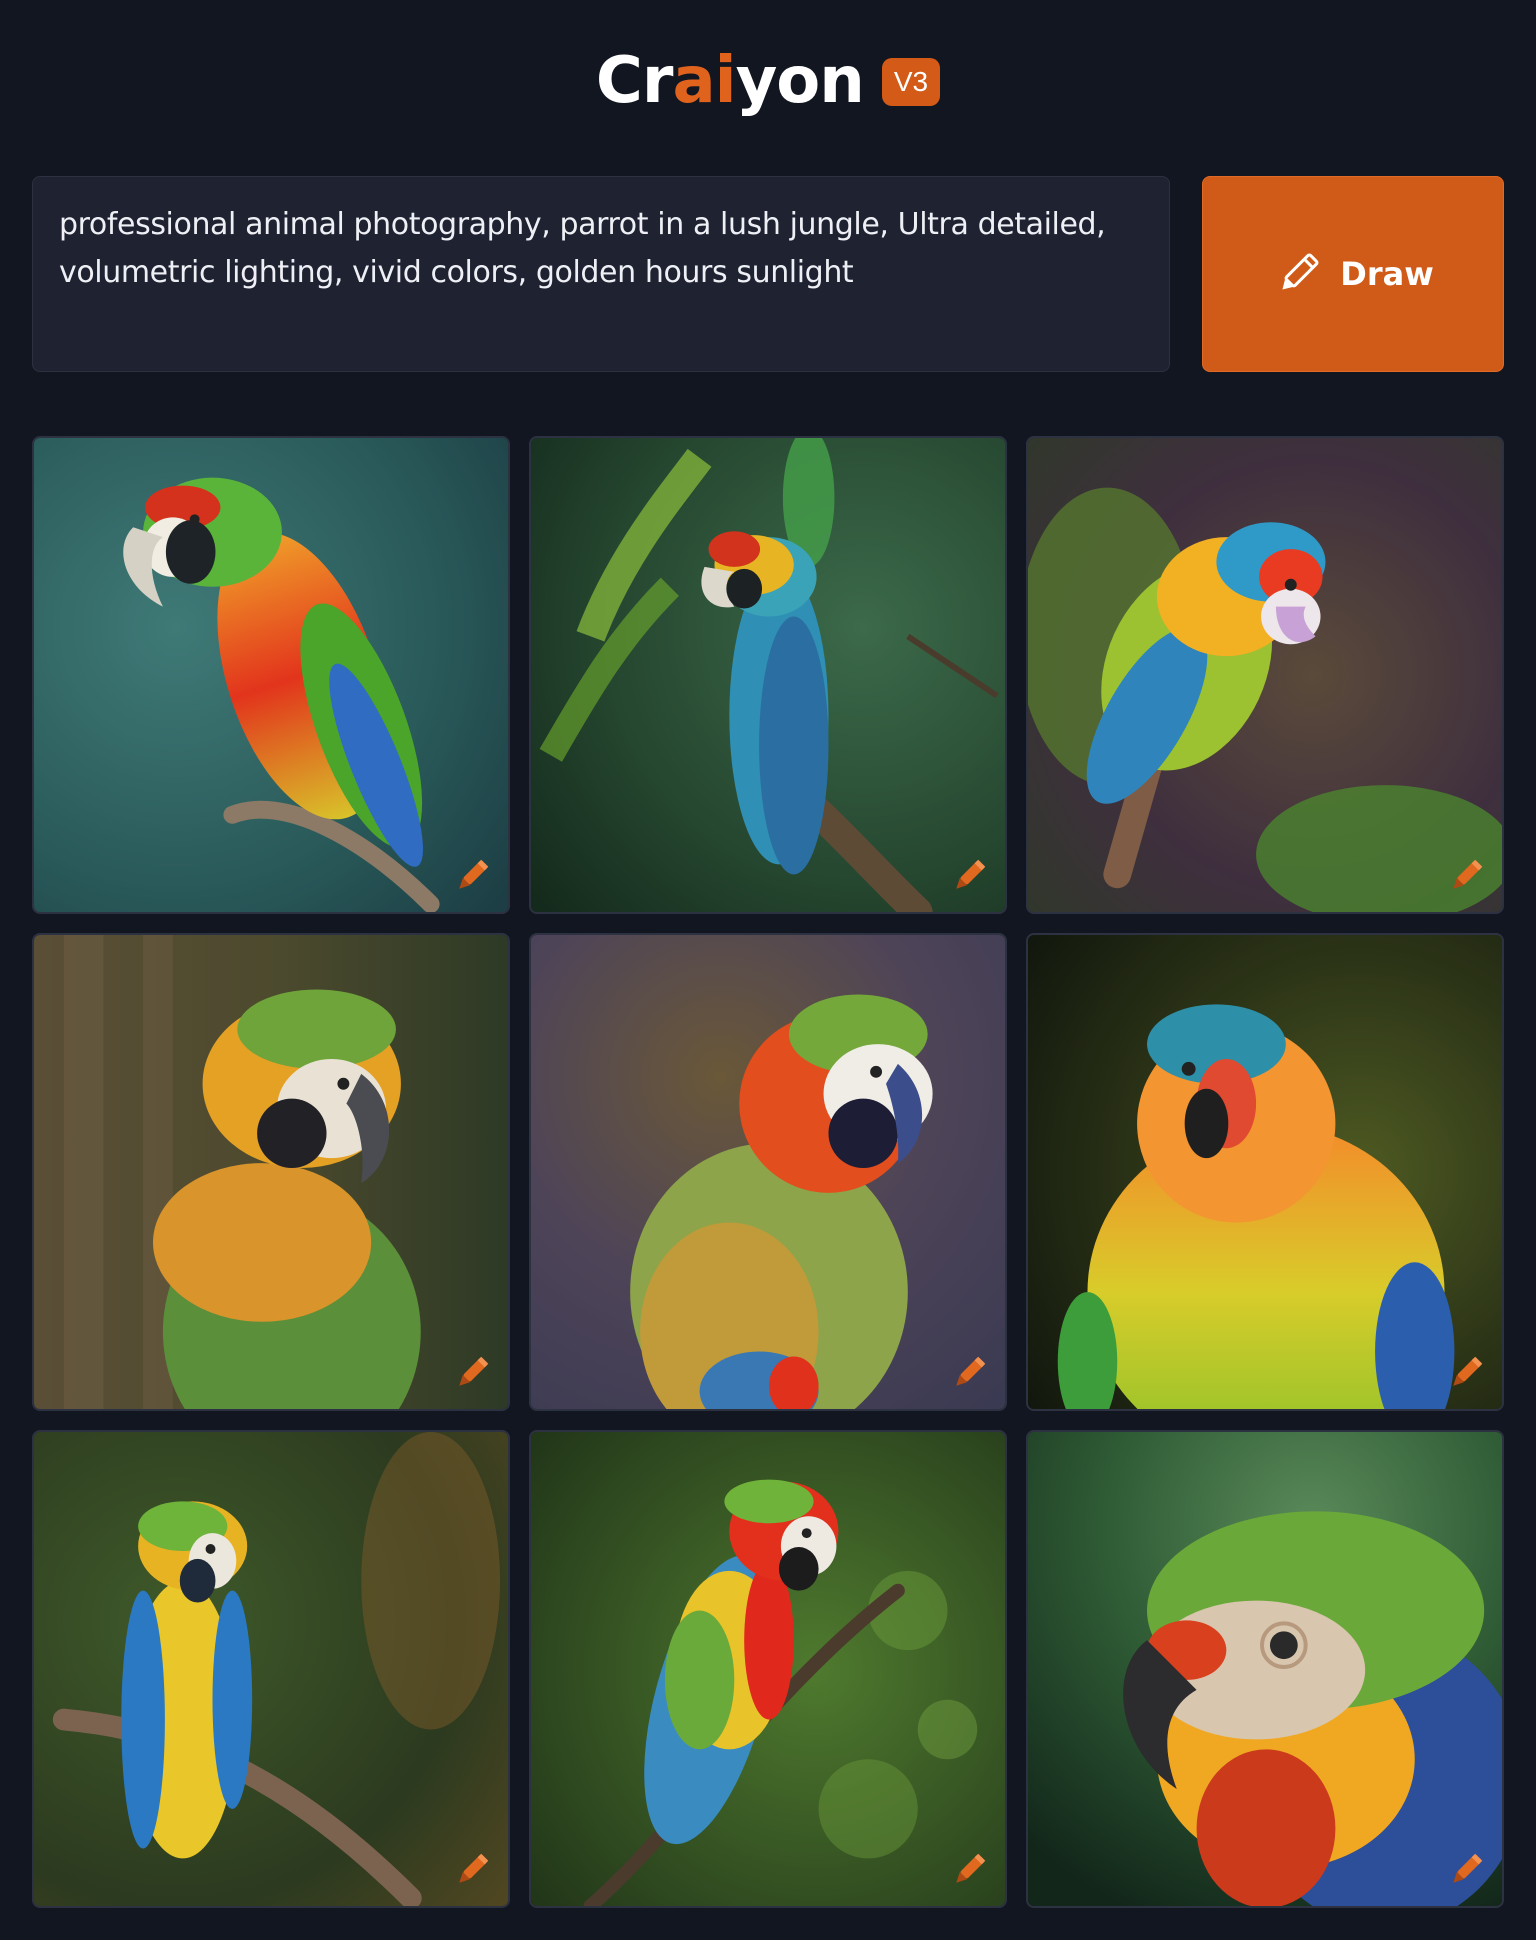  I want to click on version-badge: V3, so click(911, 82).